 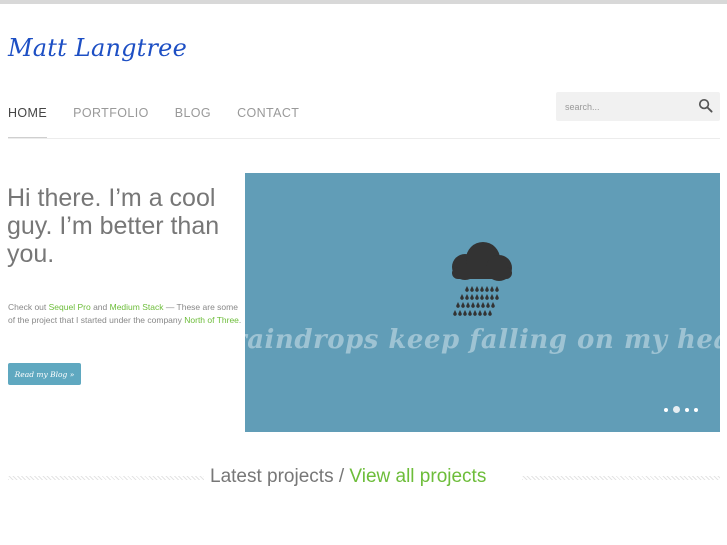 I want to click on nav-item-portfolio: PORTFOLIO, so click(x=111, y=122).